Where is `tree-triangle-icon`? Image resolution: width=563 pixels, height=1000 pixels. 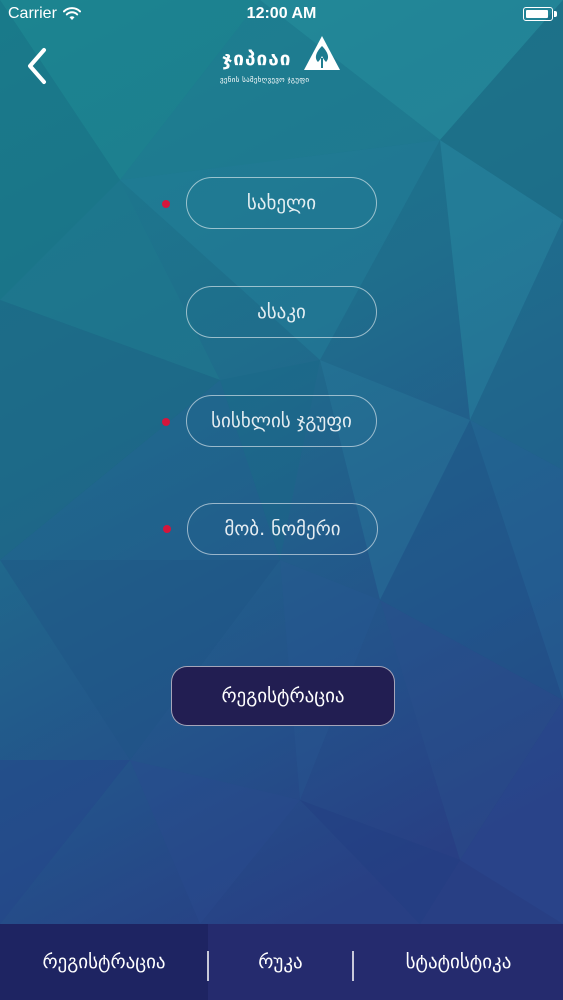
tree-triangle-icon is located at coordinates (322, 53).